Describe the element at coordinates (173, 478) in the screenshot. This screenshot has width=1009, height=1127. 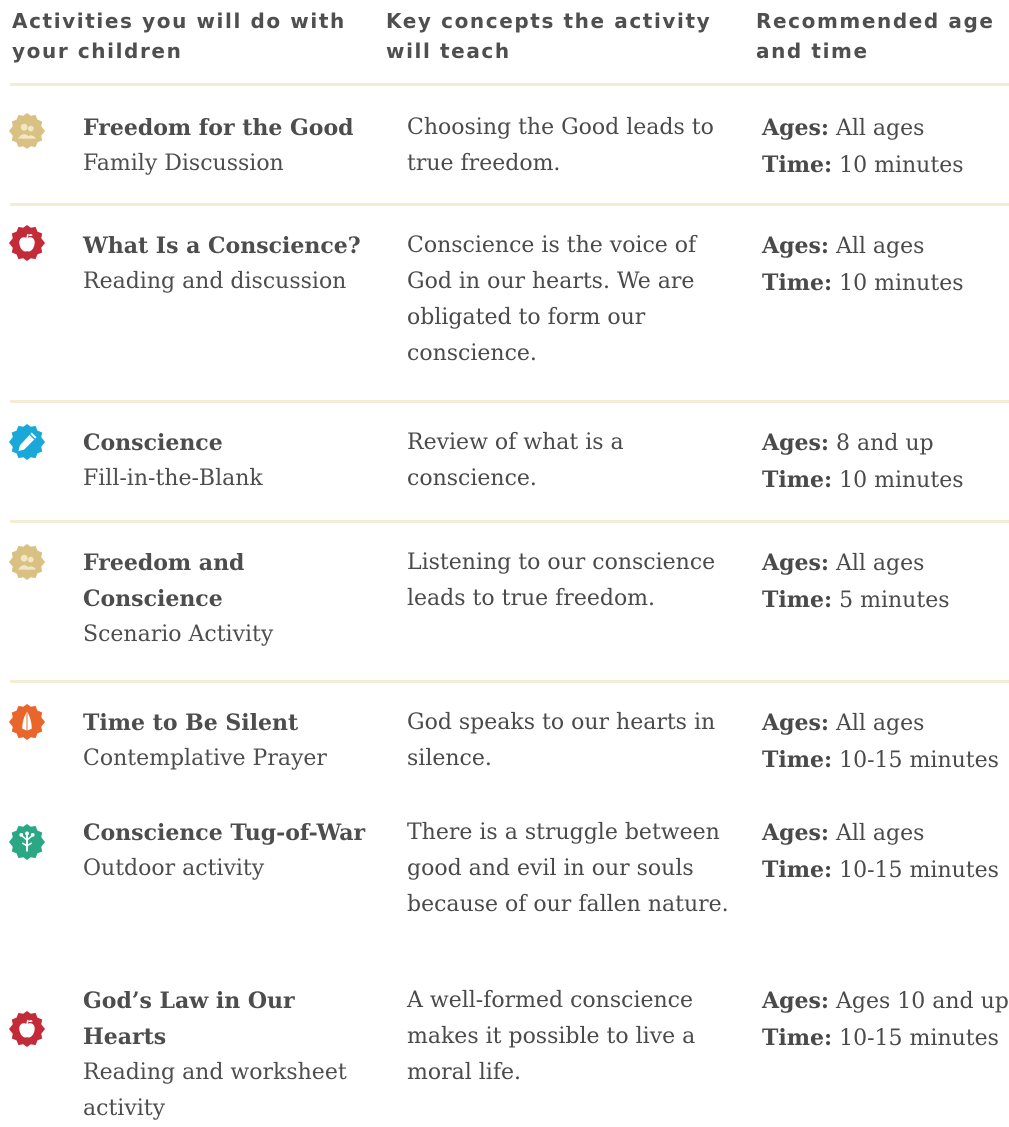
I see `activity-type: Fill-in-the-Blank` at that location.